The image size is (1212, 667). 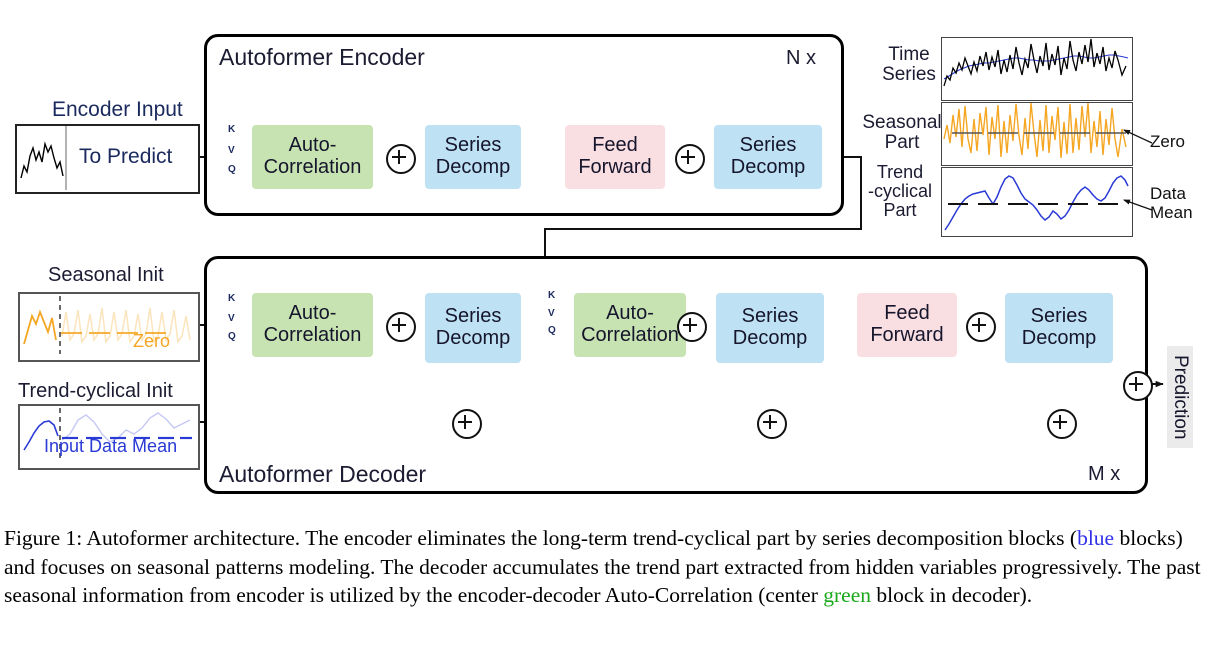 What do you see at coordinates (126, 156) in the screenshot?
I see `encoder-input-to-predict-label: To Predict` at bounding box center [126, 156].